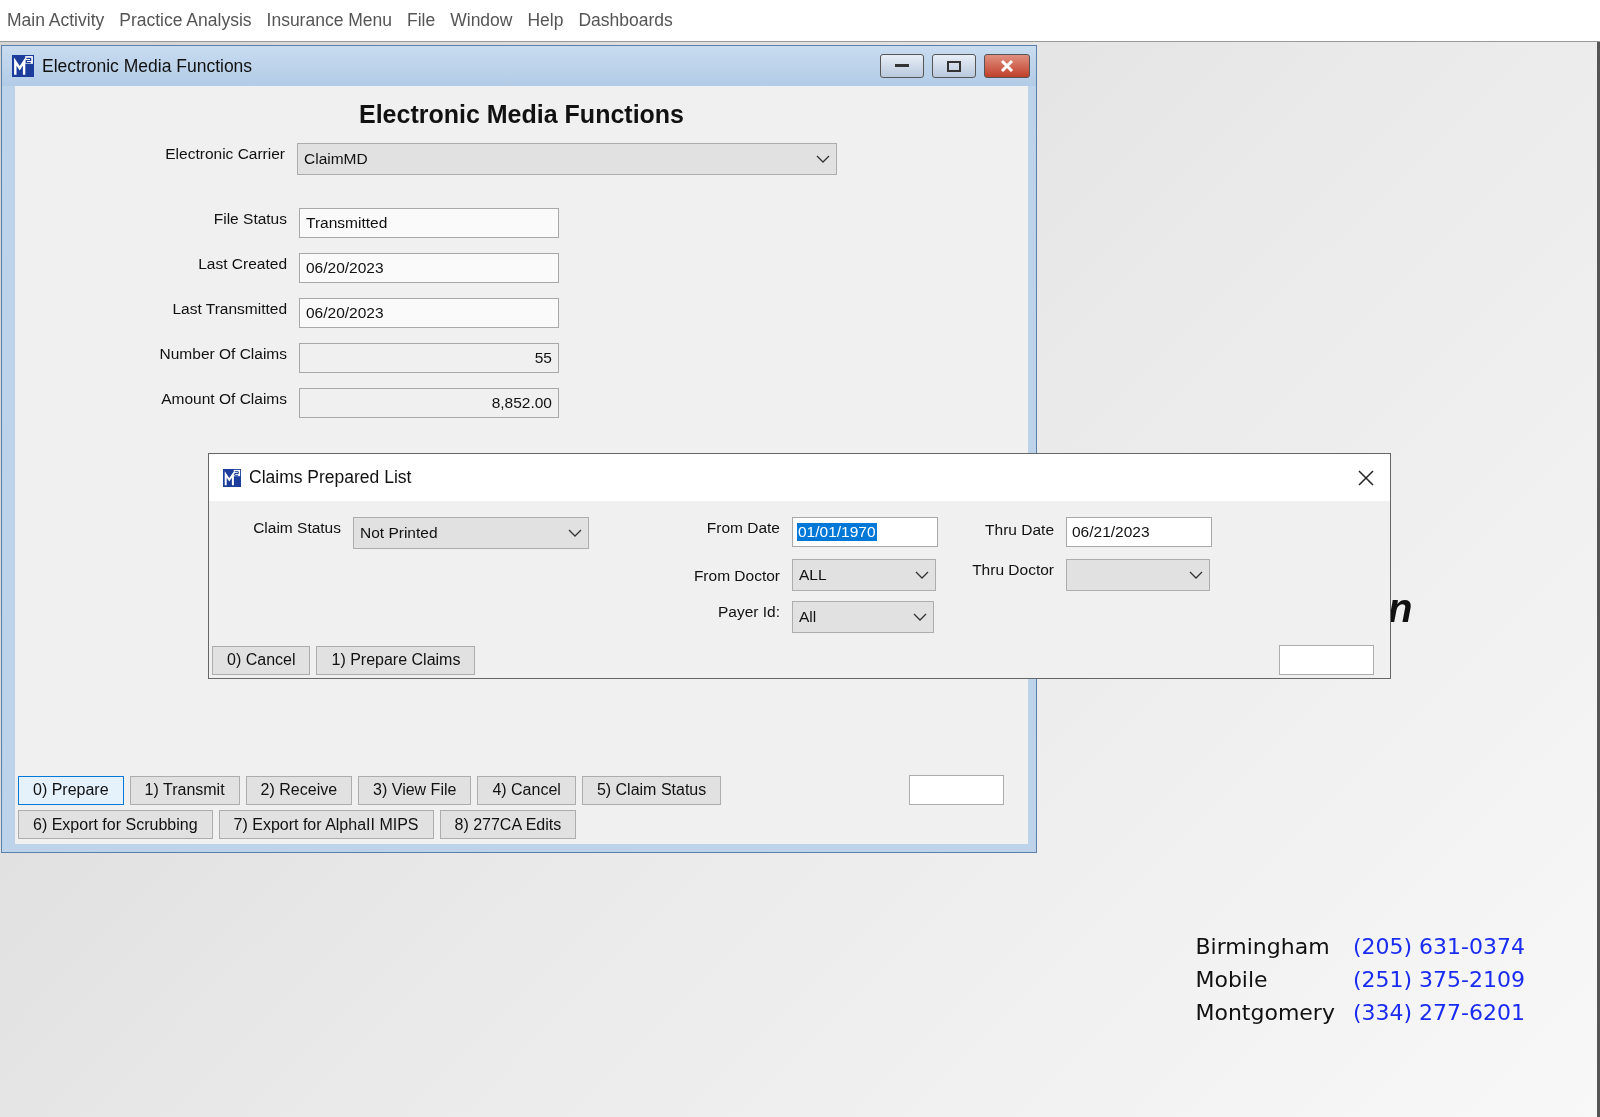 The width and height of the screenshot is (1600, 1117). What do you see at coordinates (736, 576) in the screenshot?
I see `field-label: From Doctor` at bounding box center [736, 576].